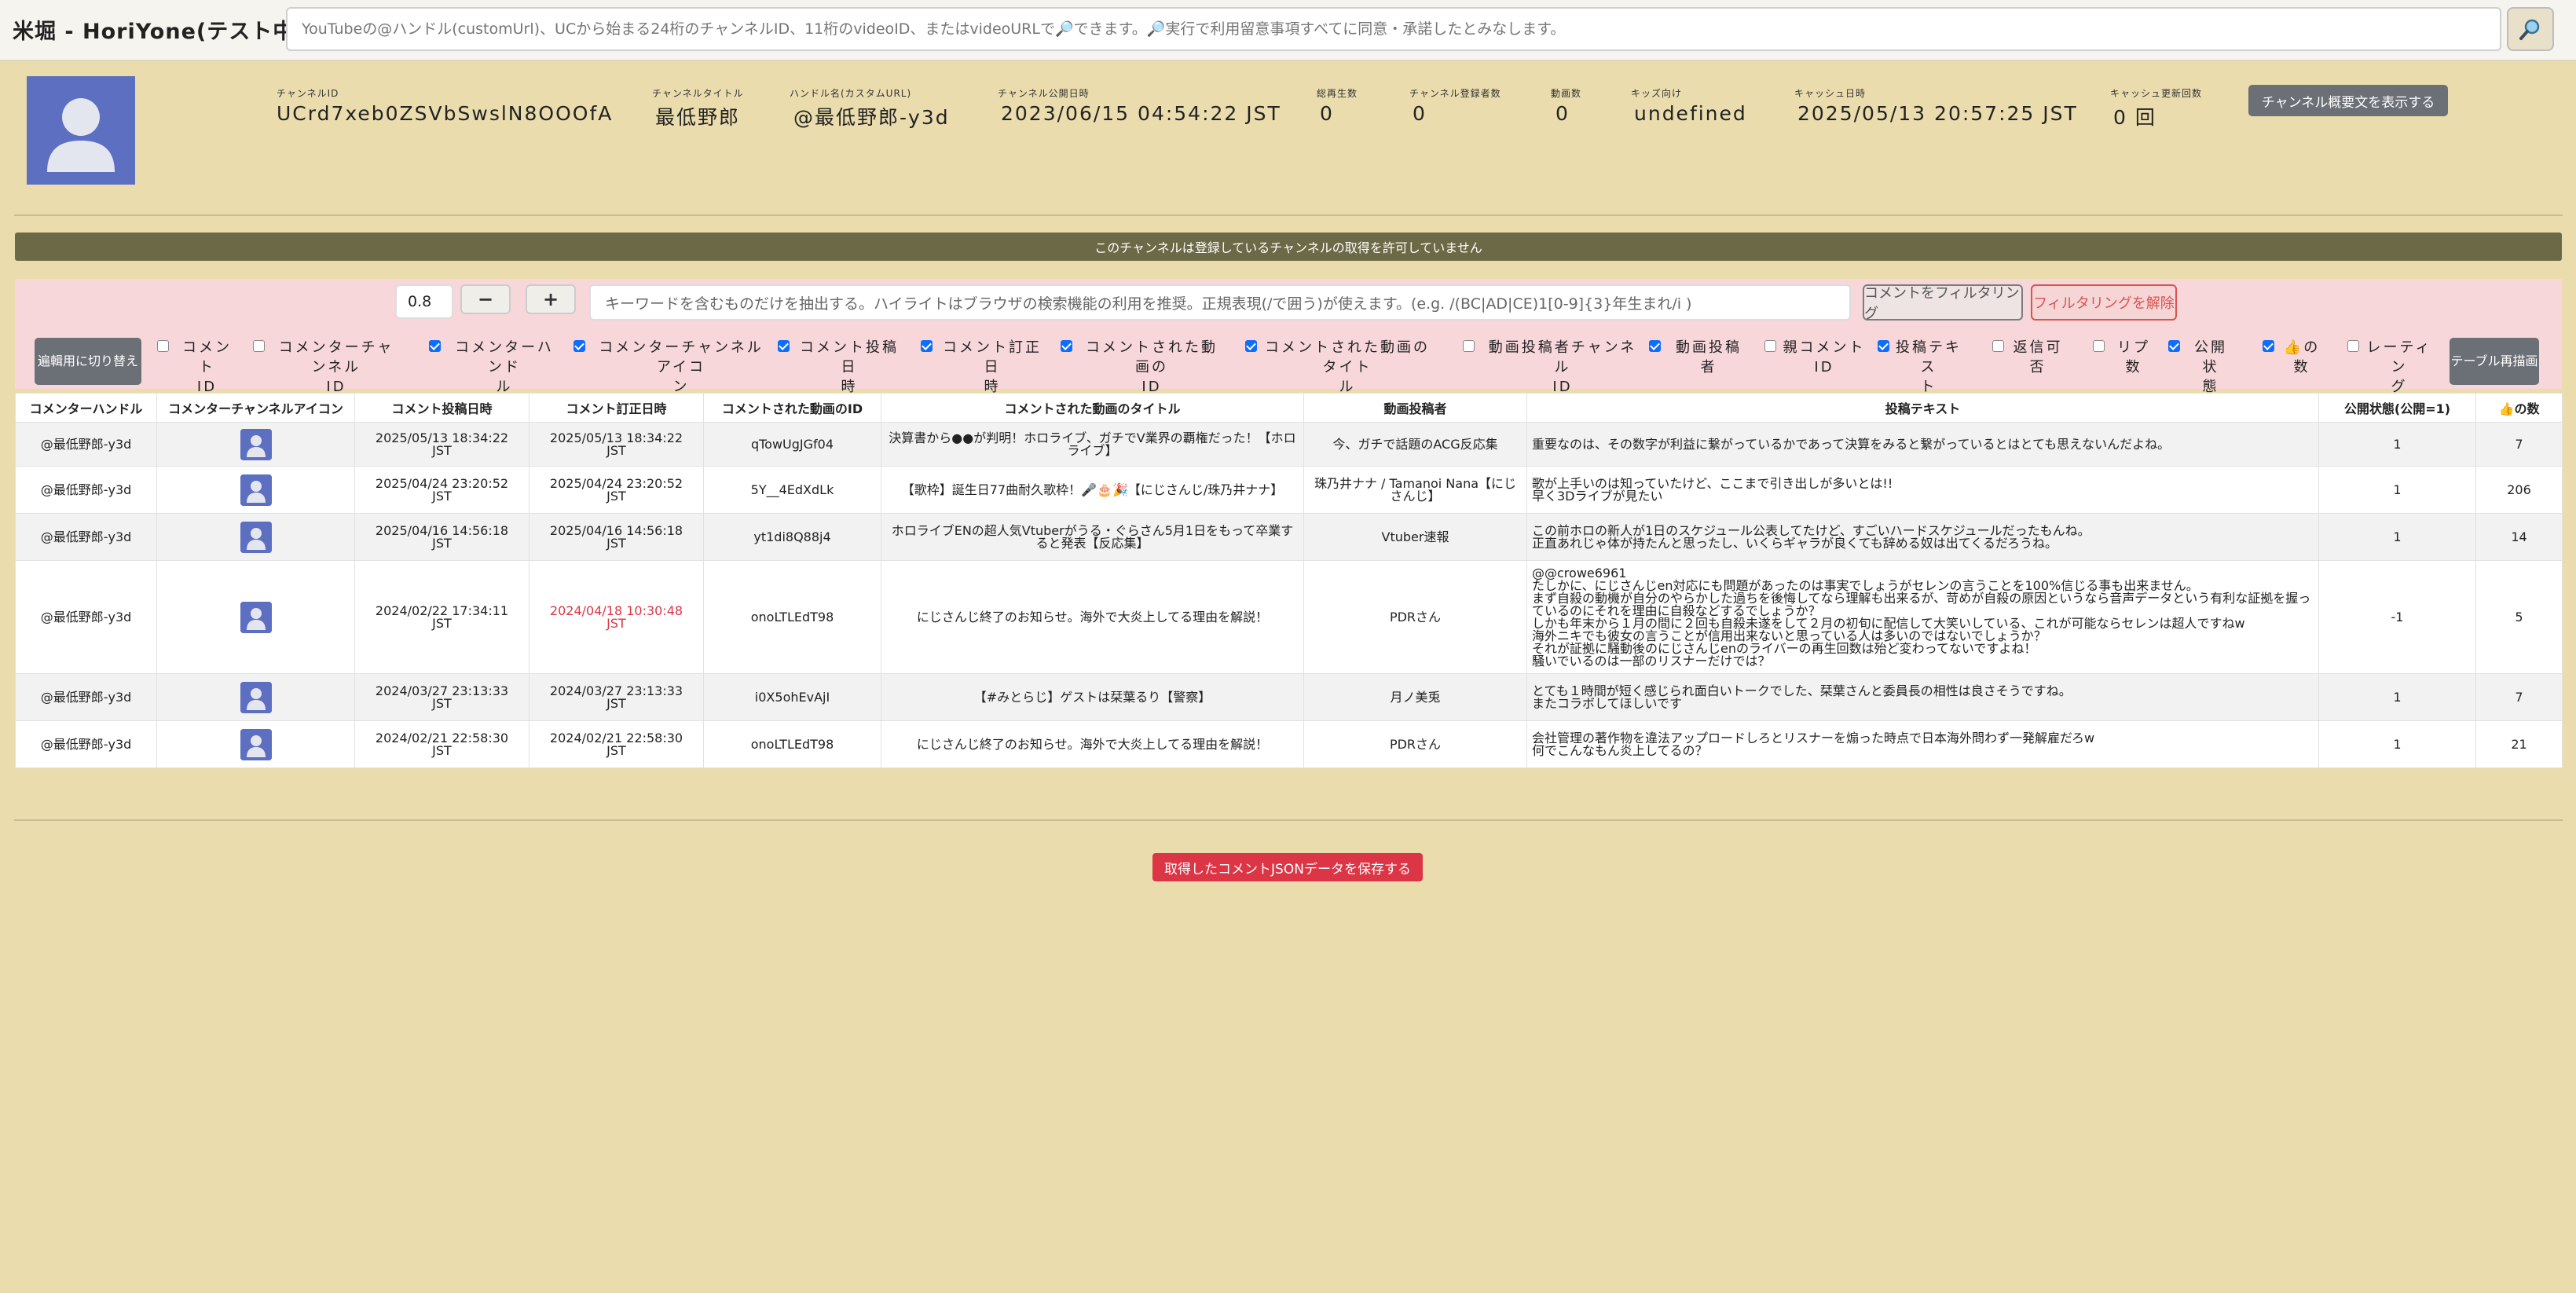 The width and height of the screenshot is (2576, 1293). Describe the element at coordinates (1700, 357) in the screenshot. I see `column-toggle: 動画投稿 者` at that location.